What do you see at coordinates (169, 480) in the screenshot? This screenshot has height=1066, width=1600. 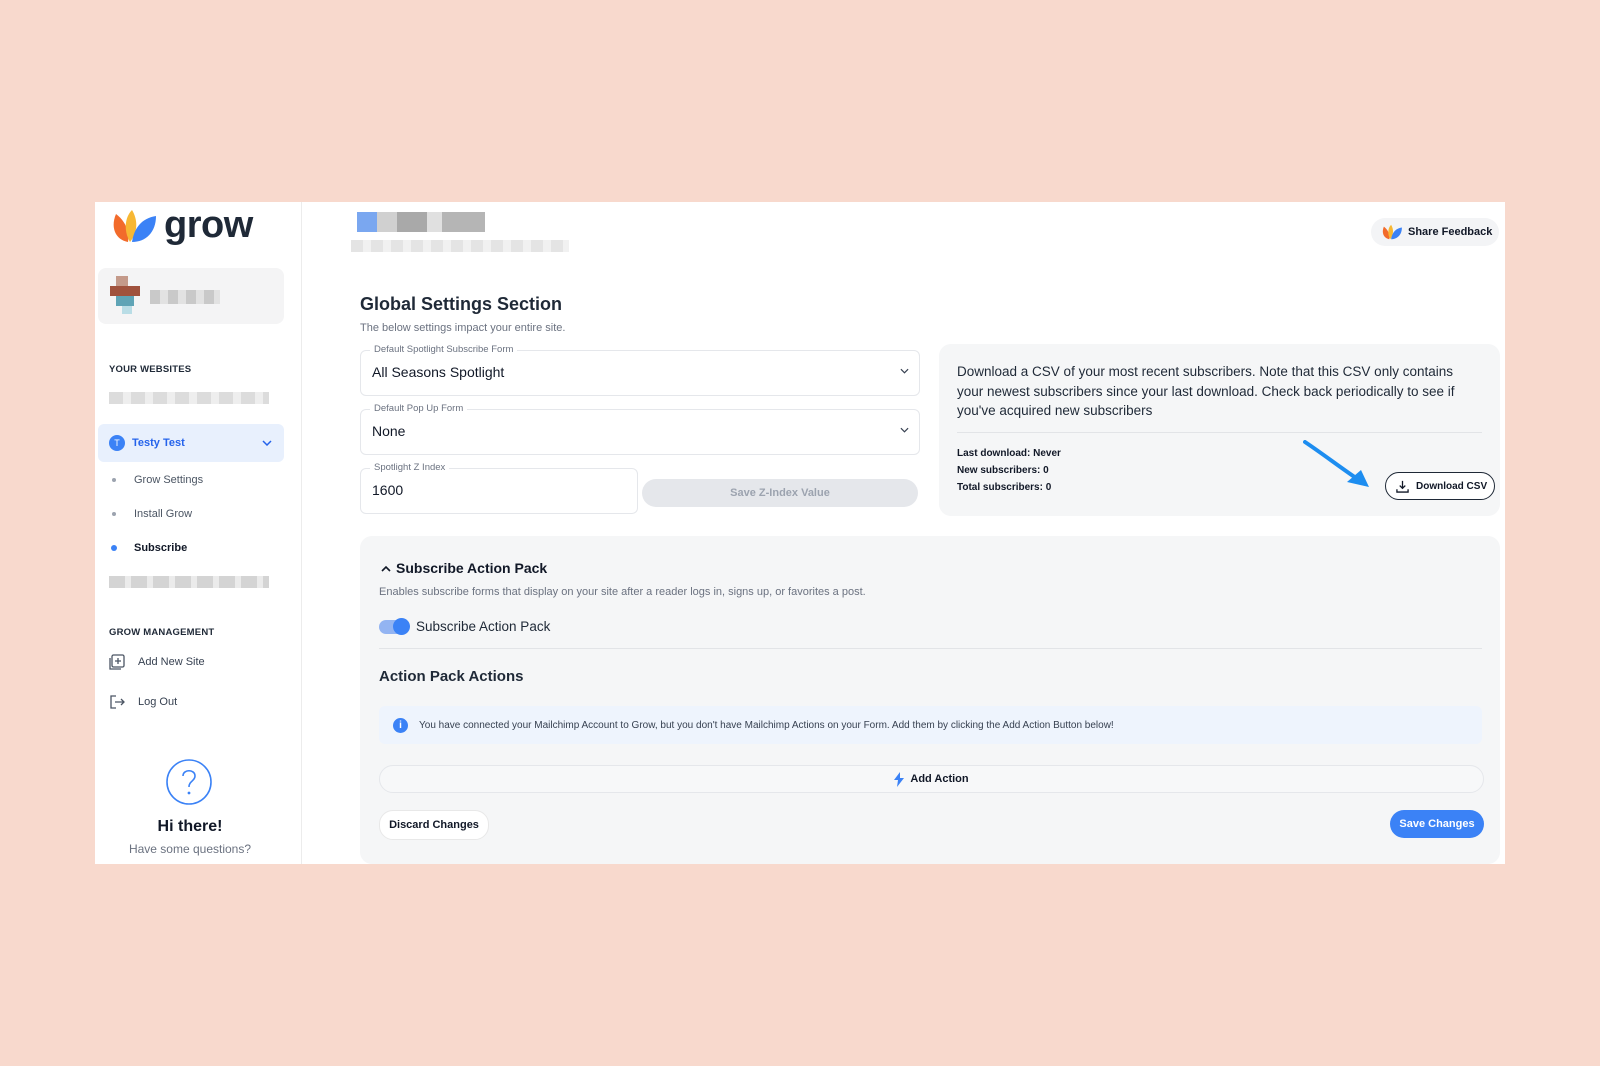 I see `sidebar-item-label: Grow Settings` at bounding box center [169, 480].